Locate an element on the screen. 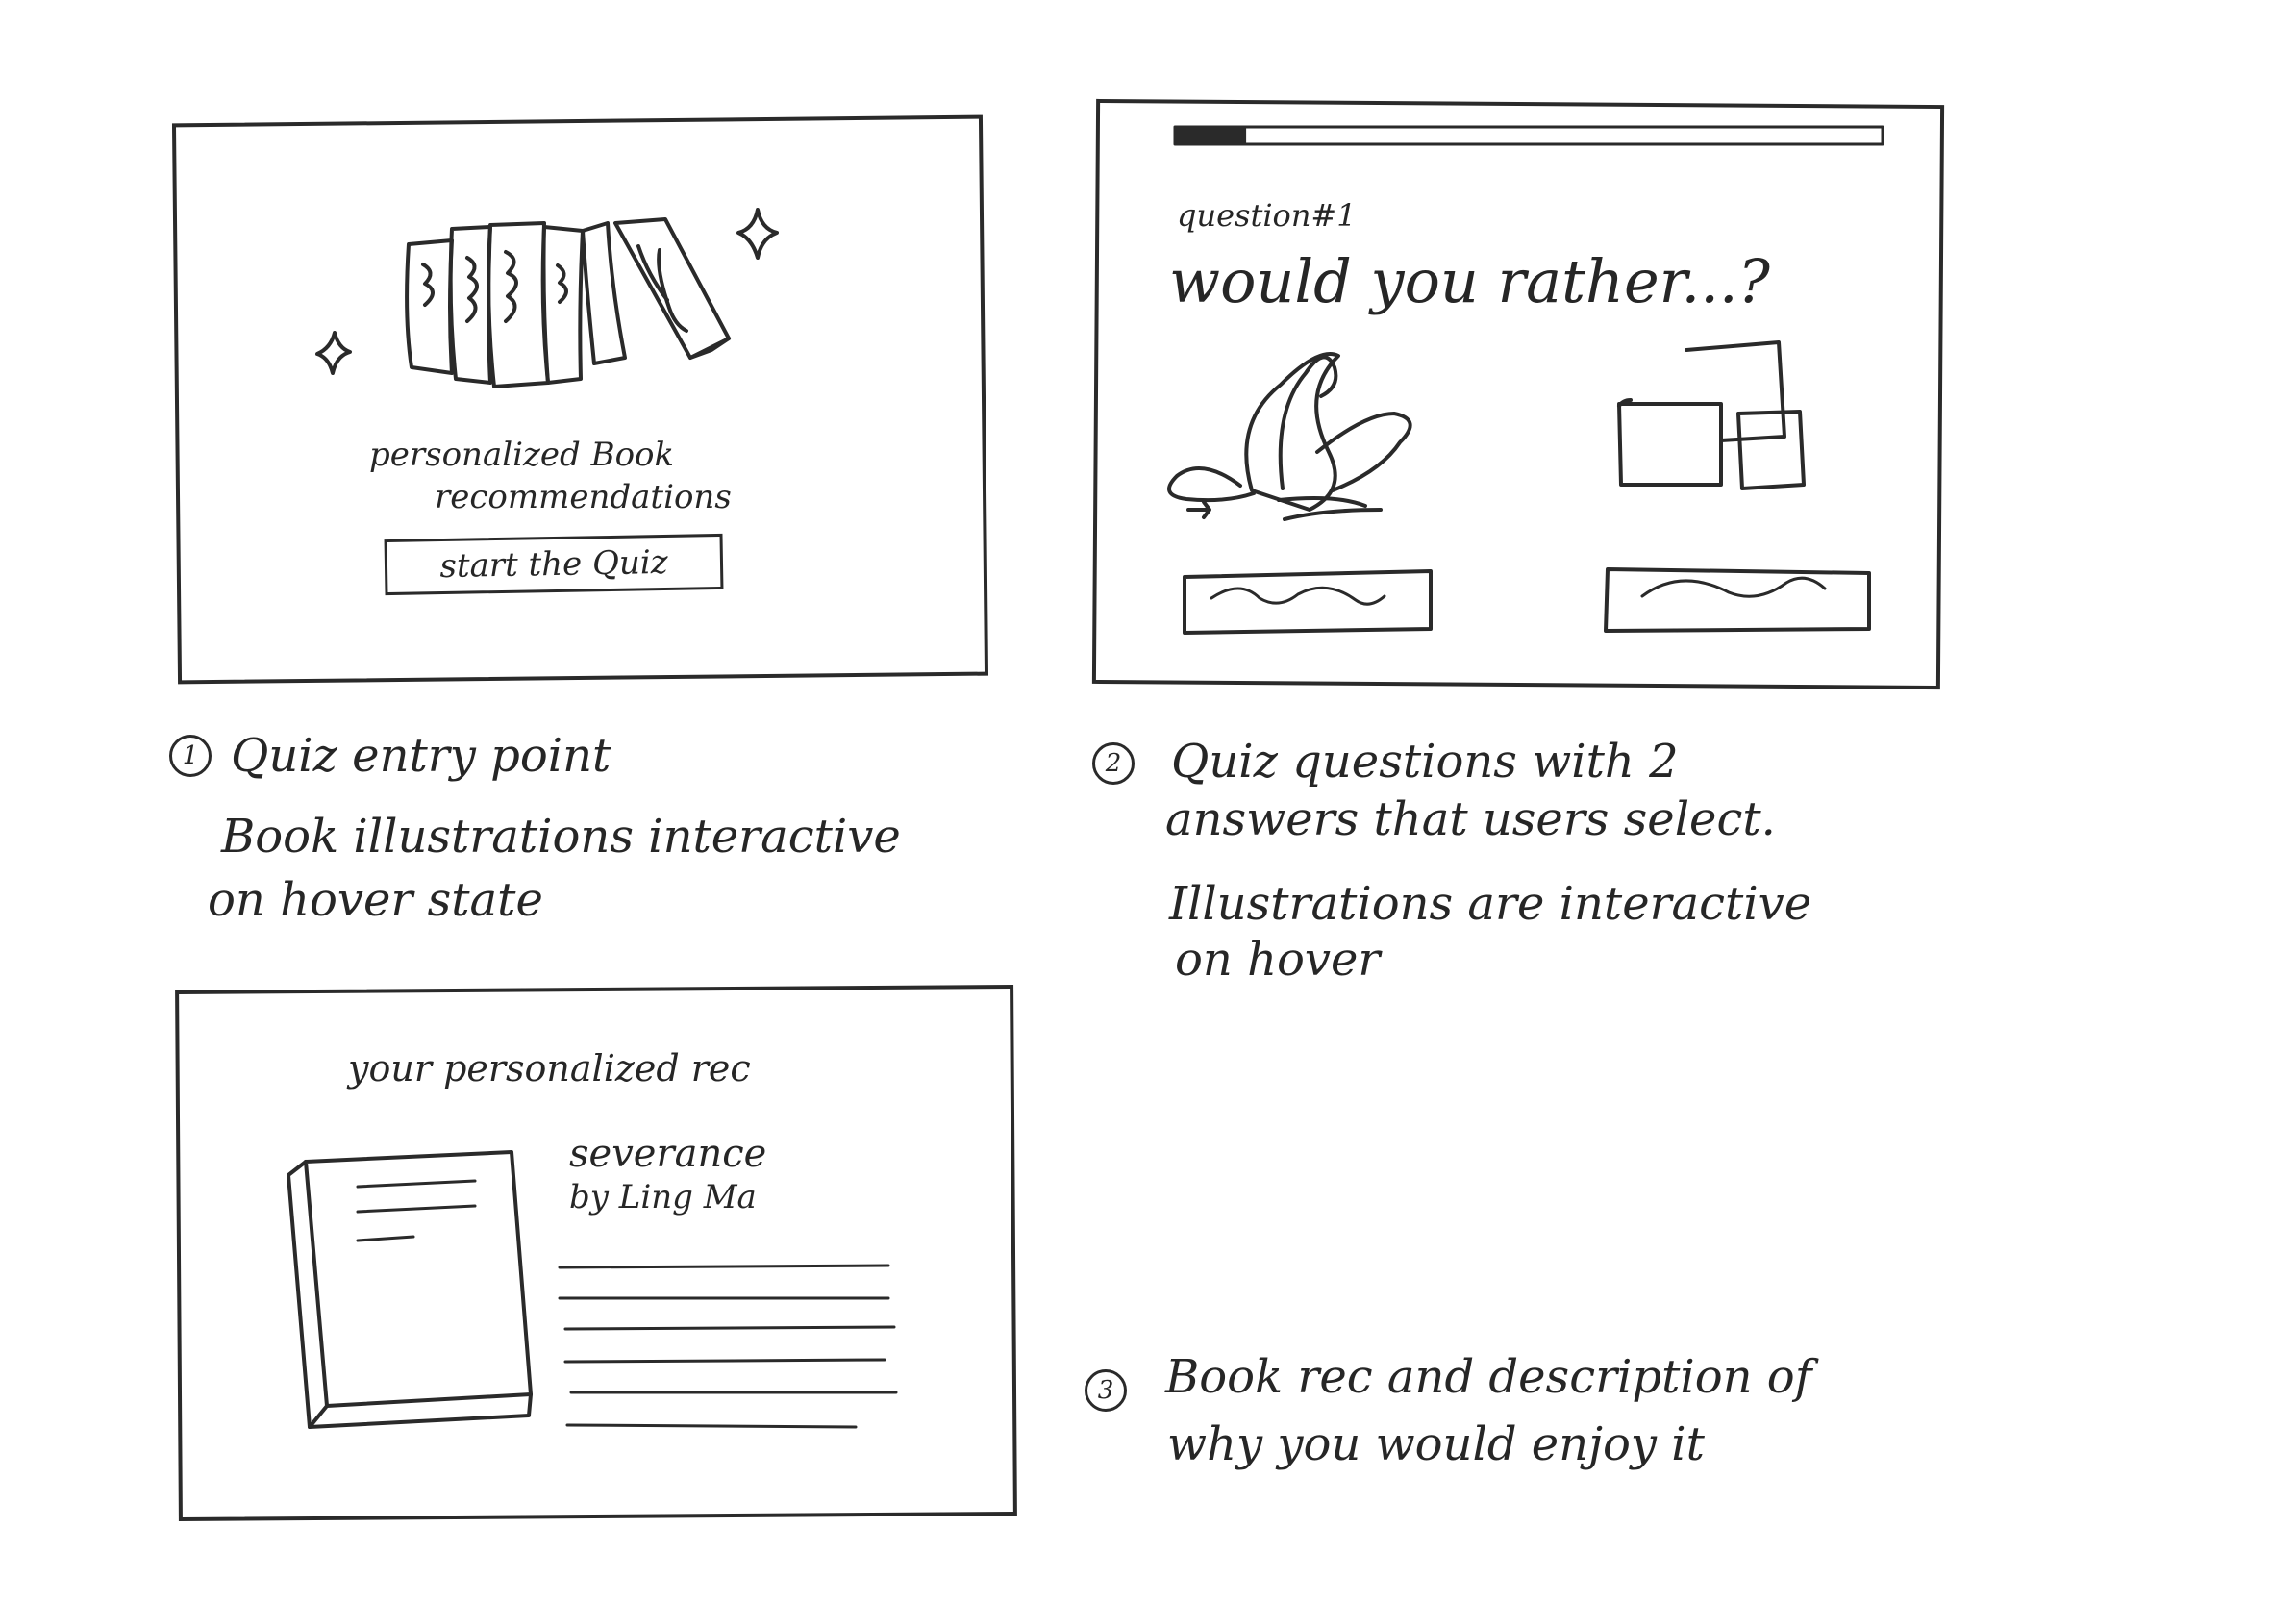  note-2-number: 2 is located at coordinates (1113, 763).